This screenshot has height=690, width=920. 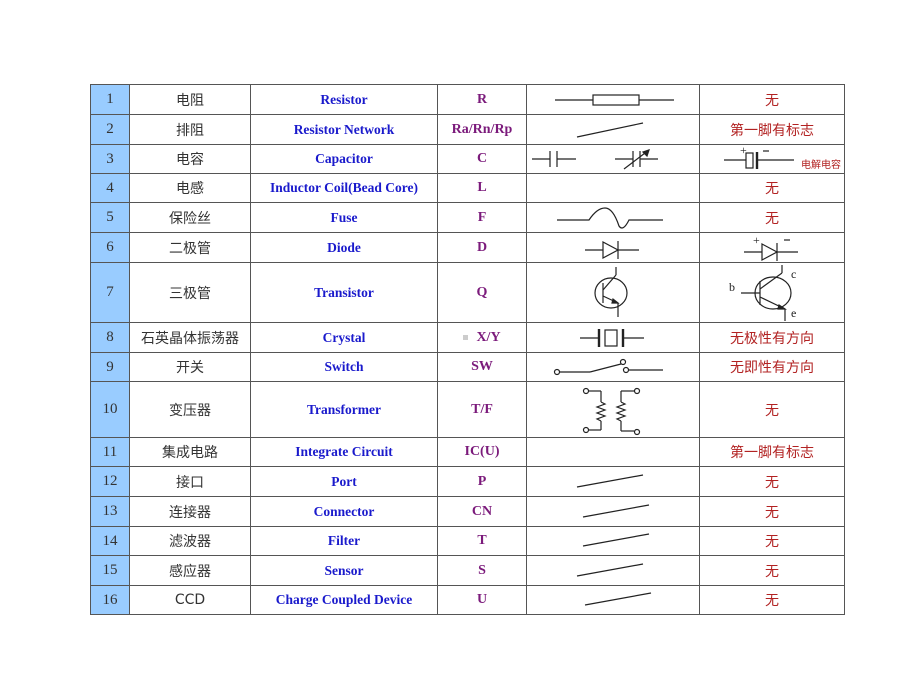 I want to click on english-name: Sensor, so click(x=344, y=570).